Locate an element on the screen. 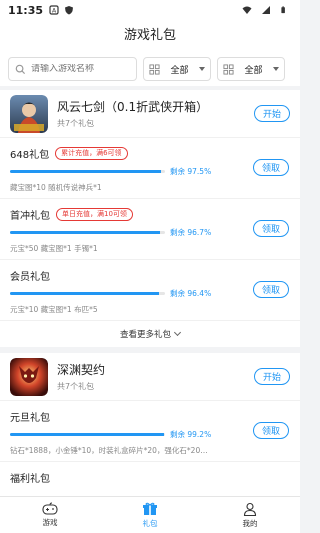 Image resolution: width=320 pixels, height=533 pixels. game-icon-demon is located at coordinates (29, 376).